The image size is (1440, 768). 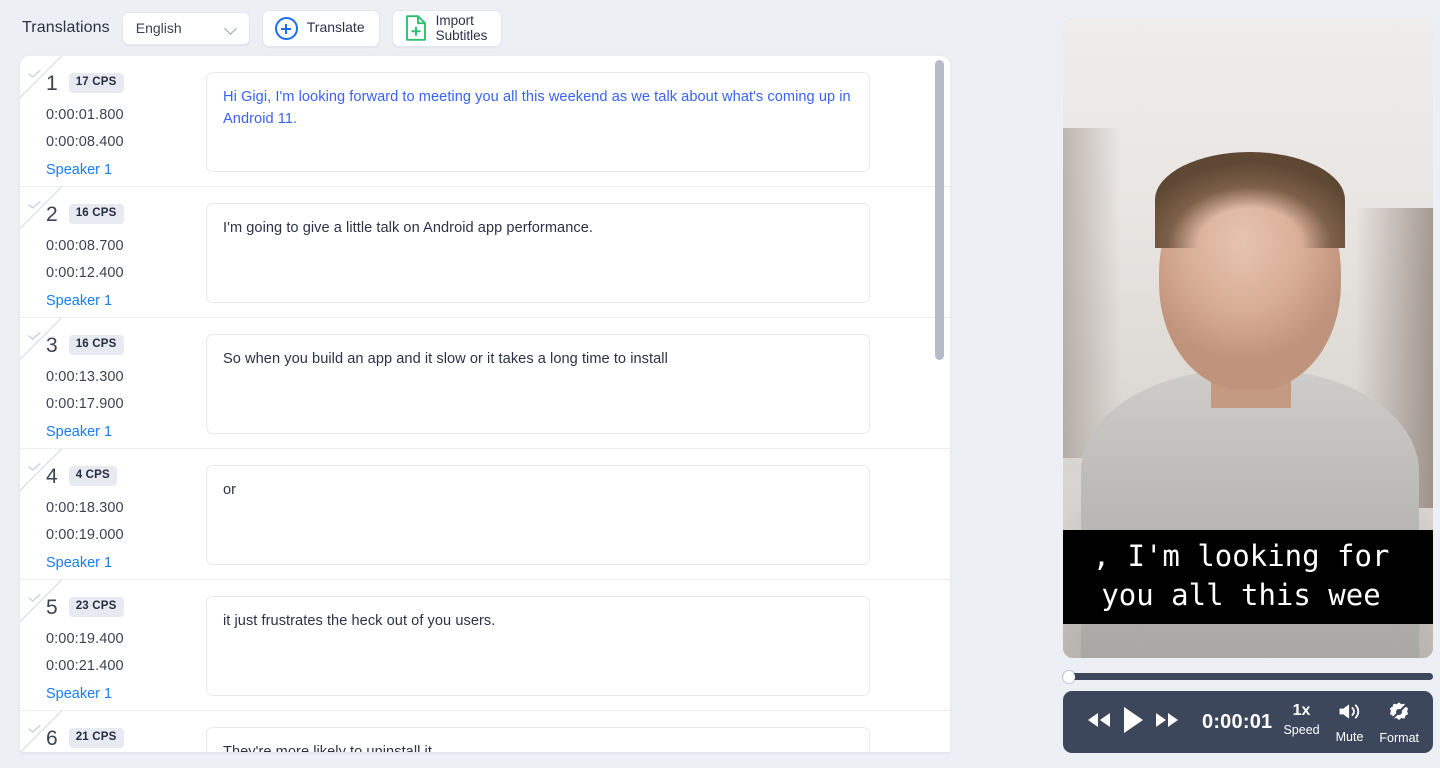 I want to click on format-button: Format, so click(x=1399, y=722).